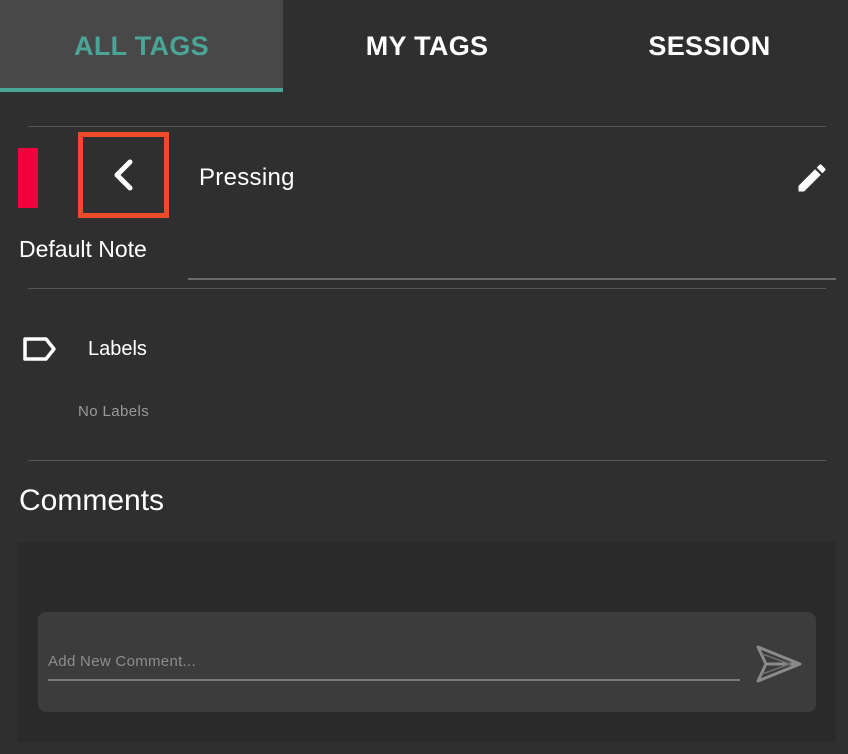 The image size is (848, 754). I want to click on divider-labels, so click(427, 288).